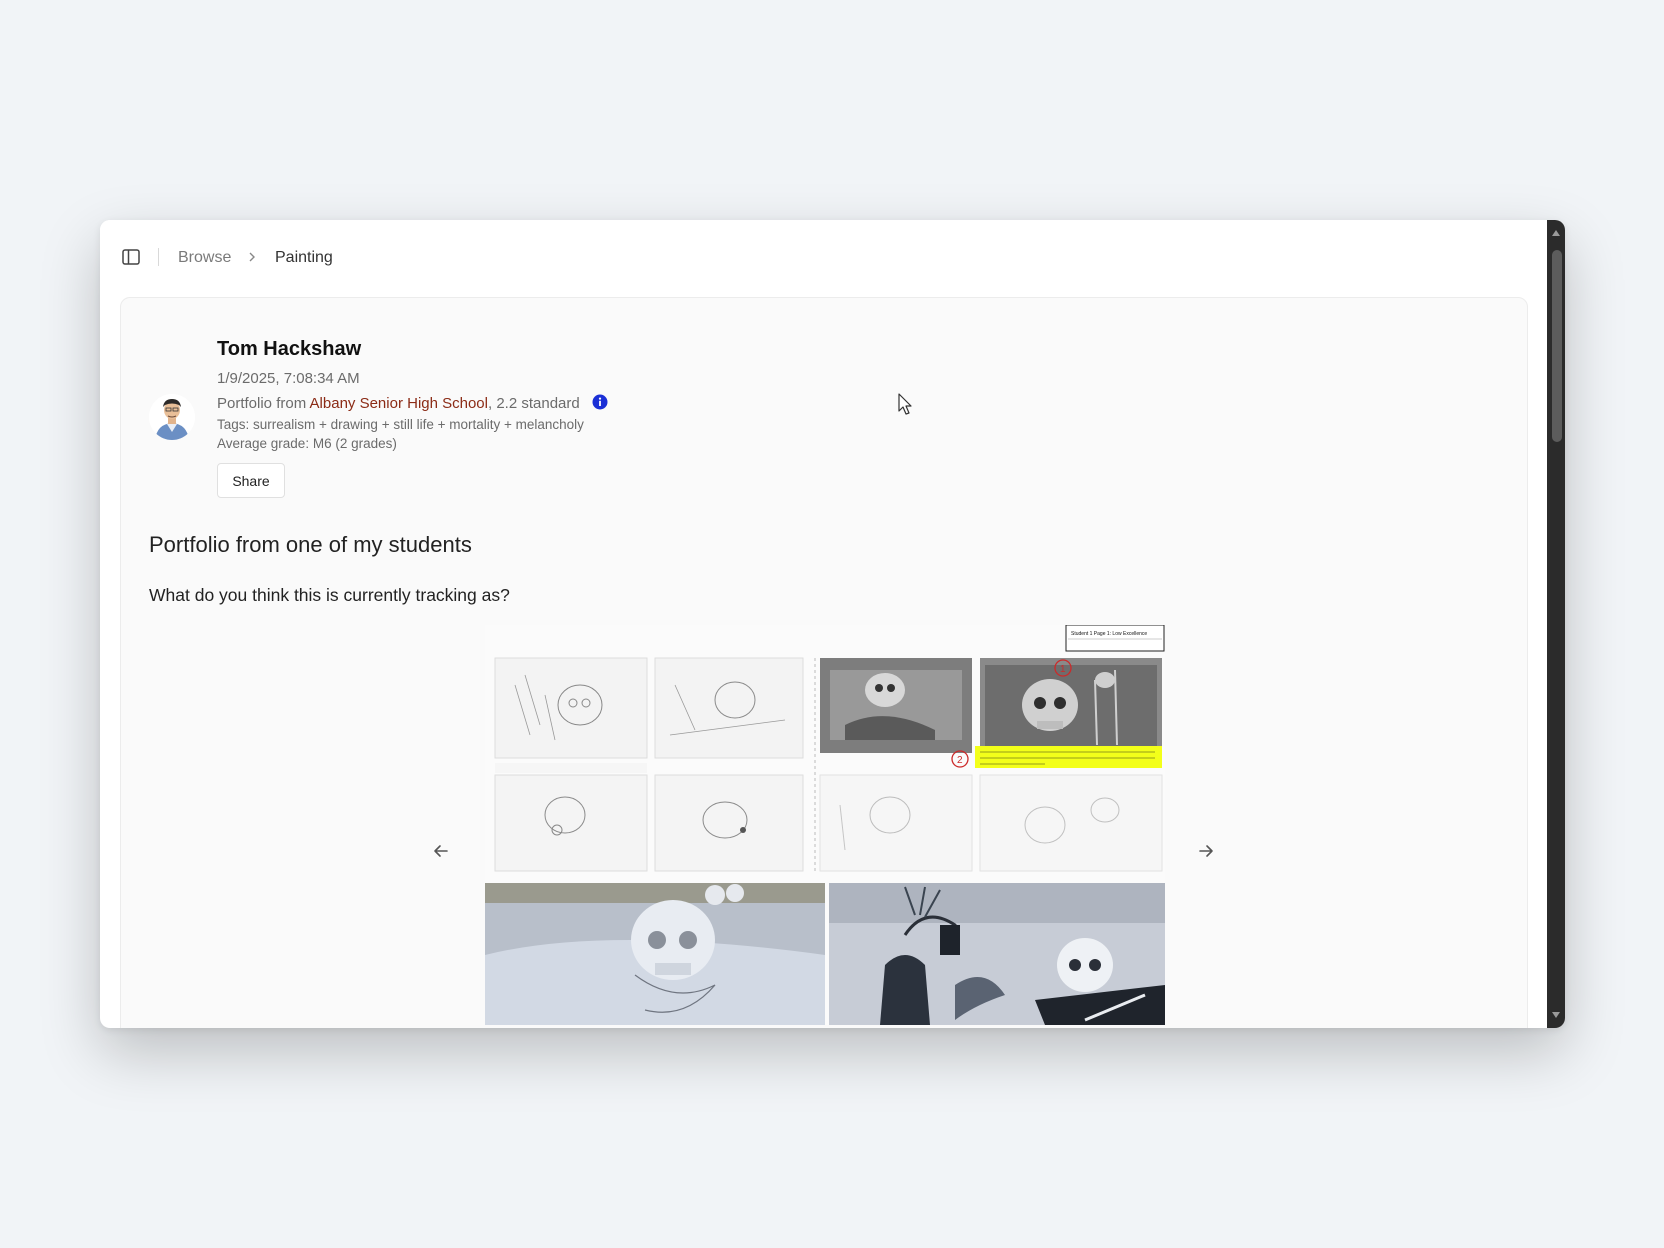 Image resolution: width=1664 pixels, height=1248 pixels. I want to click on info-icon, so click(600, 402).